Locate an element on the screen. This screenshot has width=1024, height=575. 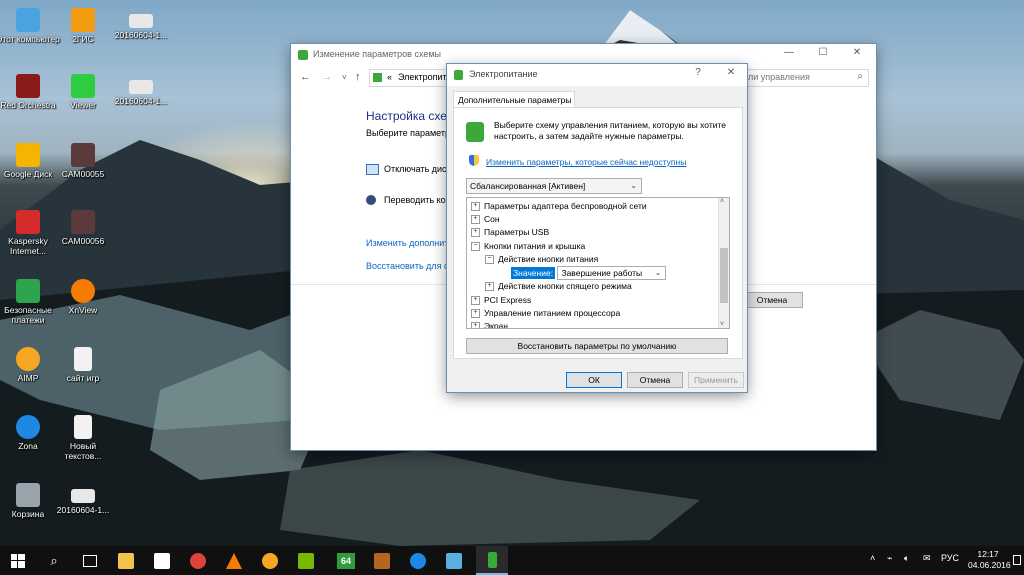
page-subtext: Выберите параметр is located at coordinates (408, 133).